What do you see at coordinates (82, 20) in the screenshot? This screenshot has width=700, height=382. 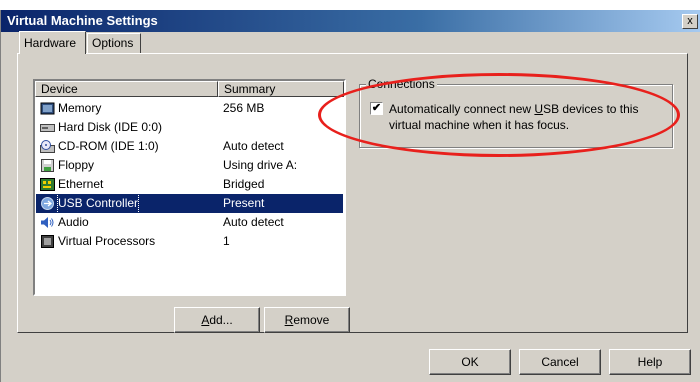 I see `window-title: Virtual Machine Settings` at bounding box center [82, 20].